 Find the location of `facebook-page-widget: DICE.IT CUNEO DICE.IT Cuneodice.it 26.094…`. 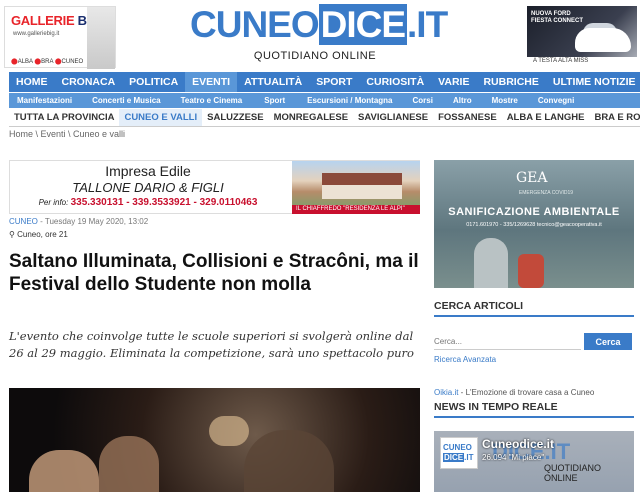

facebook-page-widget: DICE.IT CUNEO DICE.IT Cuneodice.it 26.094… is located at coordinates (534, 461).